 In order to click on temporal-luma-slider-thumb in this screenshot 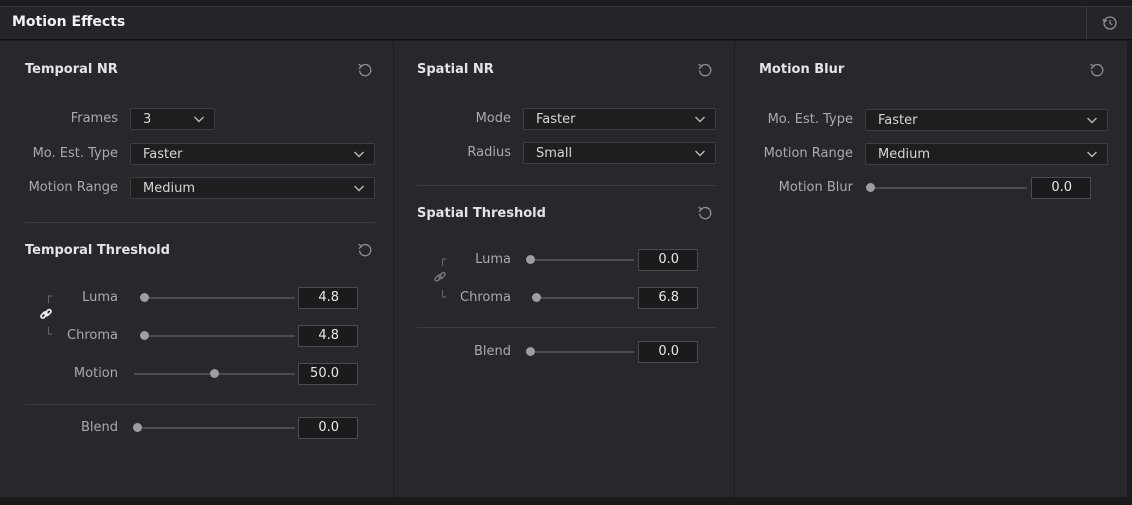, I will do `click(144, 297)`.